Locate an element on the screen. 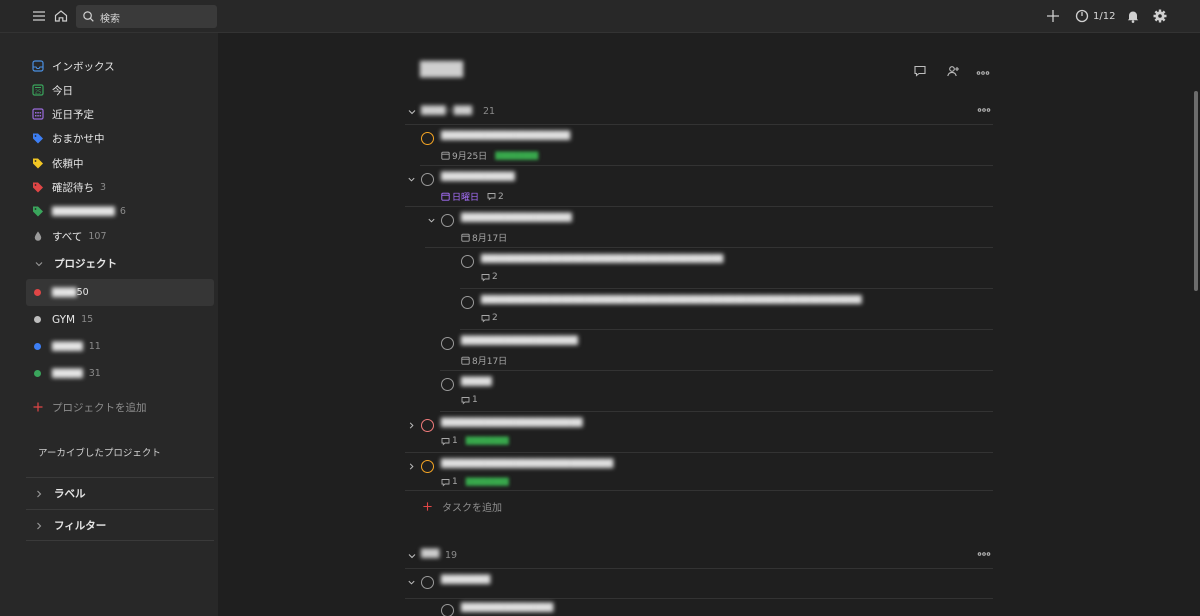 The image size is (1200, 616). task-item: █████ 1 is located at coordinates (716, 391).